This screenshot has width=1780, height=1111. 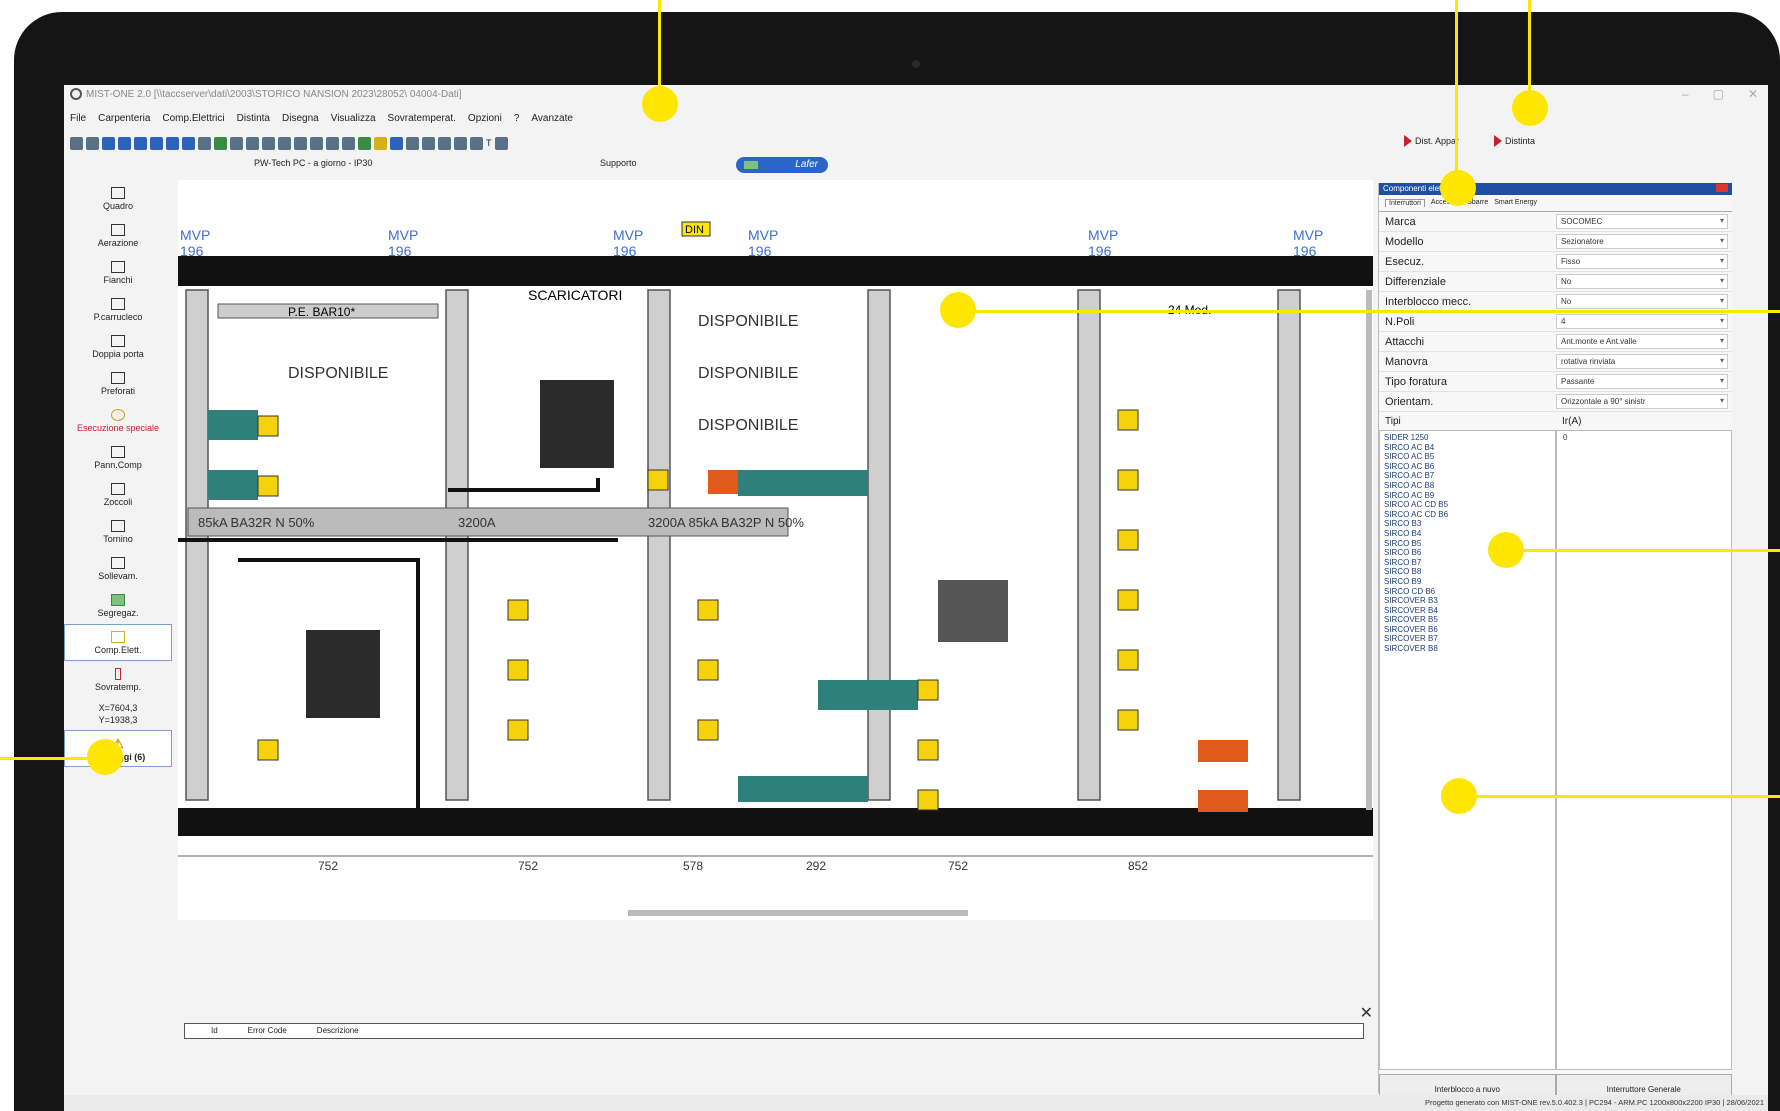 What do you see at coordinates (118, 457) in the screenshot?
I see `palette-pann-comp: Pann.Comp` at bounding box center [118, 457].